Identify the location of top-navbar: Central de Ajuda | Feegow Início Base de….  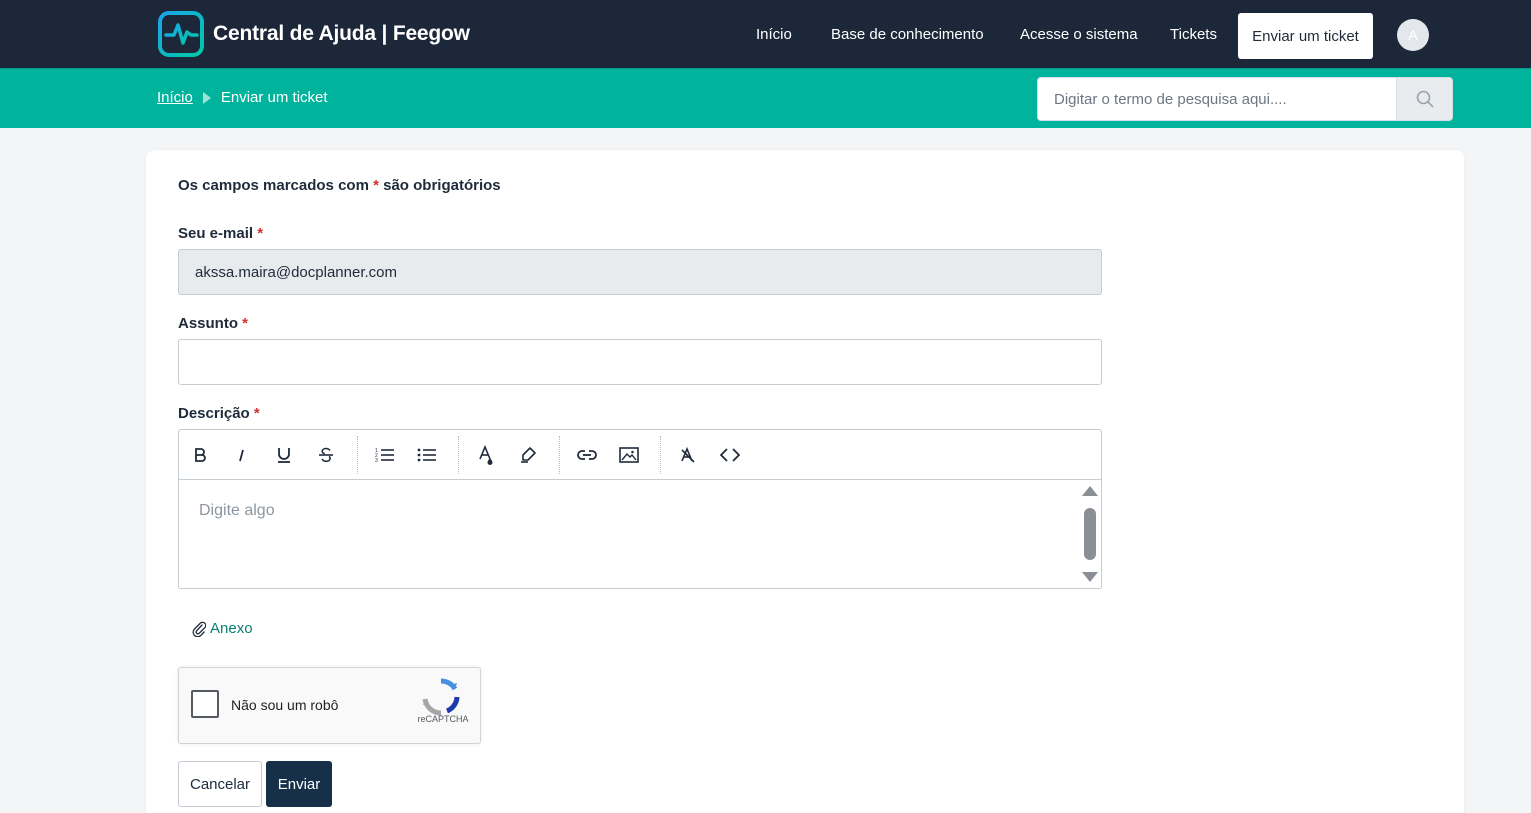
(765, 34).